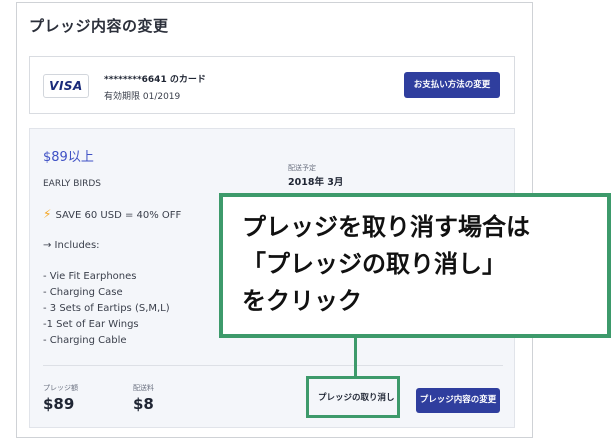 Image resolution: width=614 pixels, height=443 pixels. Describe the element at coordinates (353, 397) in the screenshot. I see `annotation-highlight-box` at that location.